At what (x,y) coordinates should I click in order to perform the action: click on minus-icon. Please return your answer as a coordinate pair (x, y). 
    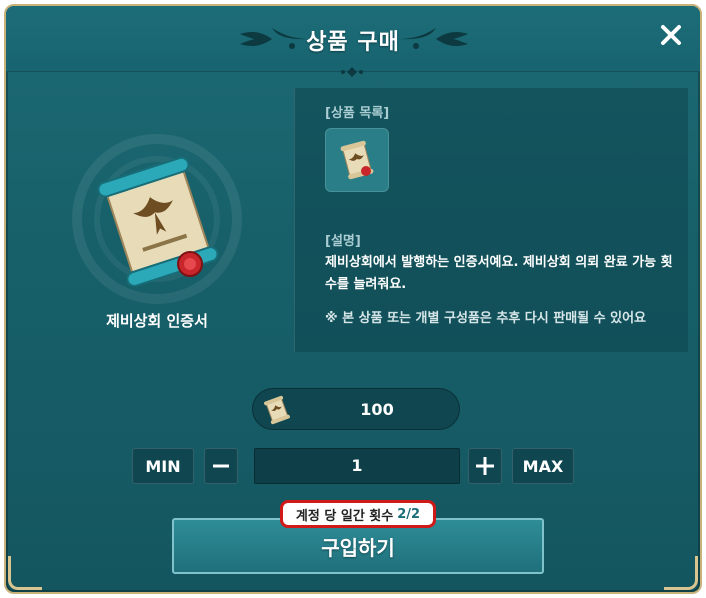
    Looking at the image, I should click on (221, 466).